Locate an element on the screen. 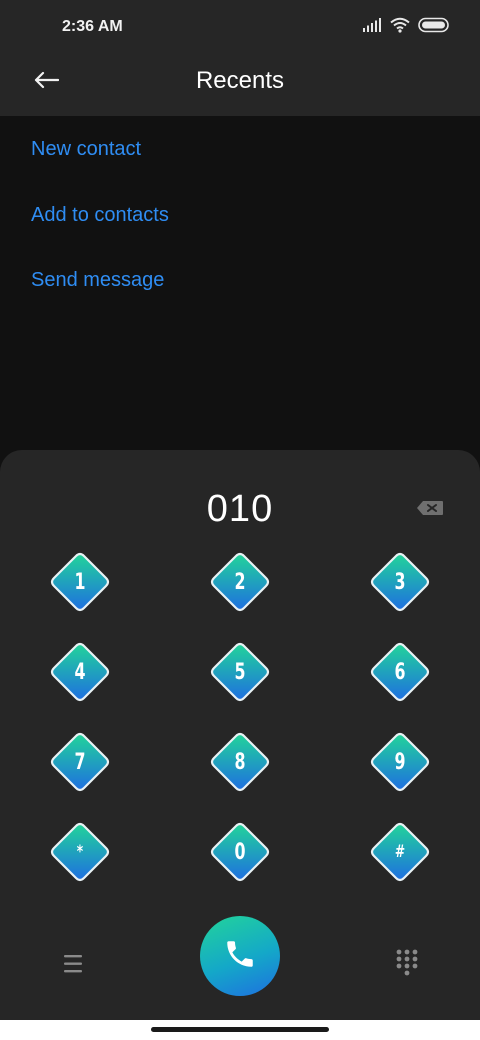  key-9: 9 is located at coordinates (400, 762).